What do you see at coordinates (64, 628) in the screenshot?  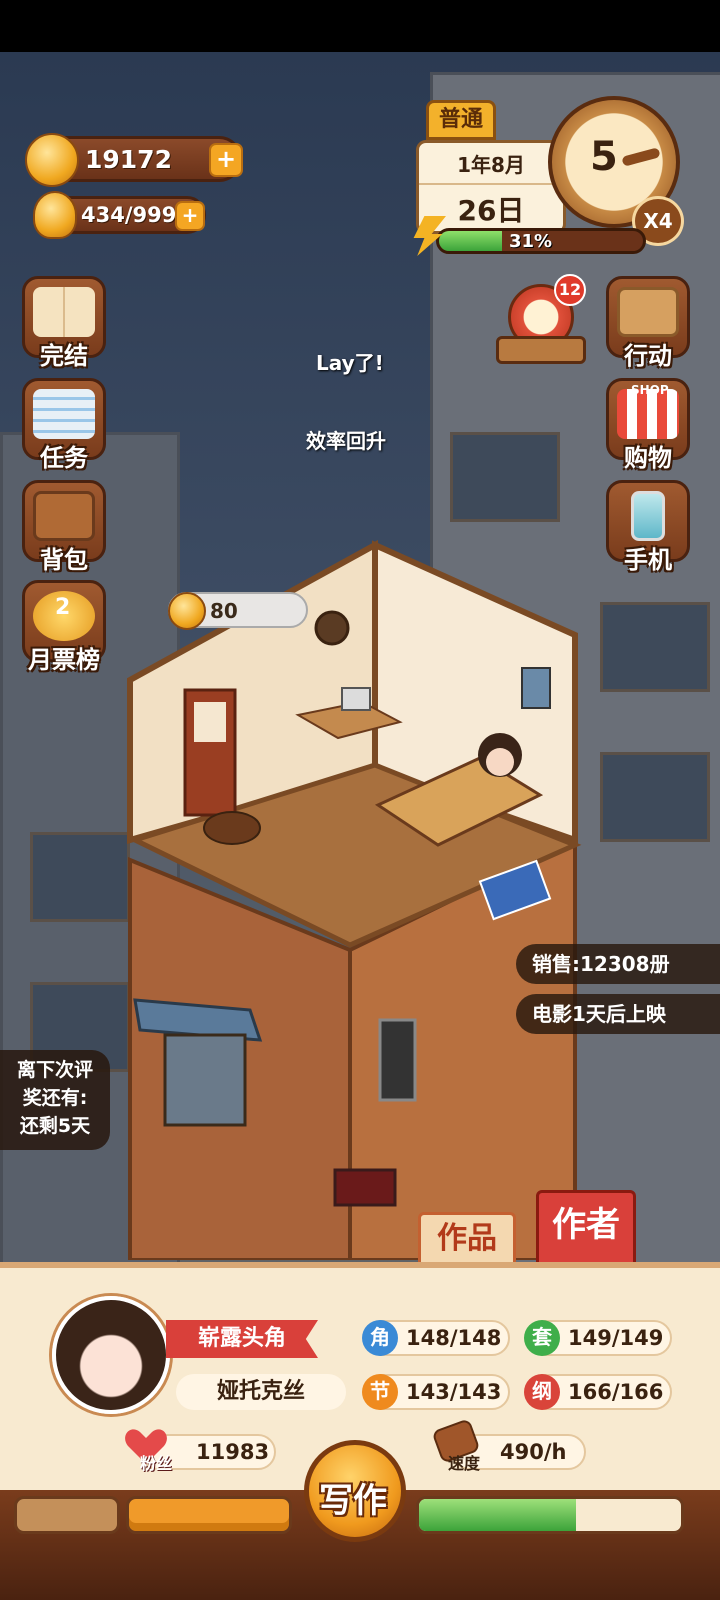 I see `sidebar-item-monthly-ticket: 2 月票榜` at bounding box center [64, 628].